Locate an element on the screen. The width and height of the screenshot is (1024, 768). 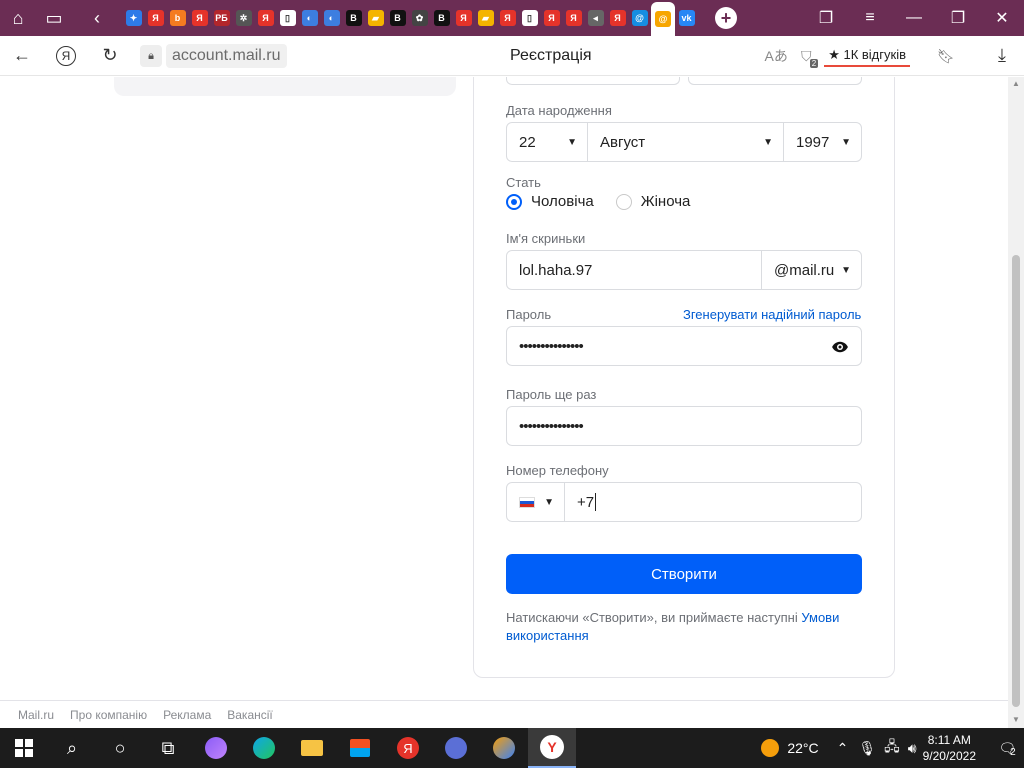
system-tray: 22°C ⌃ 🎙︎ 🖧︎ 🔊︎ 8:11 AM 9/20/2022 🗨︎ 2 is located at coordinates (892, 748).